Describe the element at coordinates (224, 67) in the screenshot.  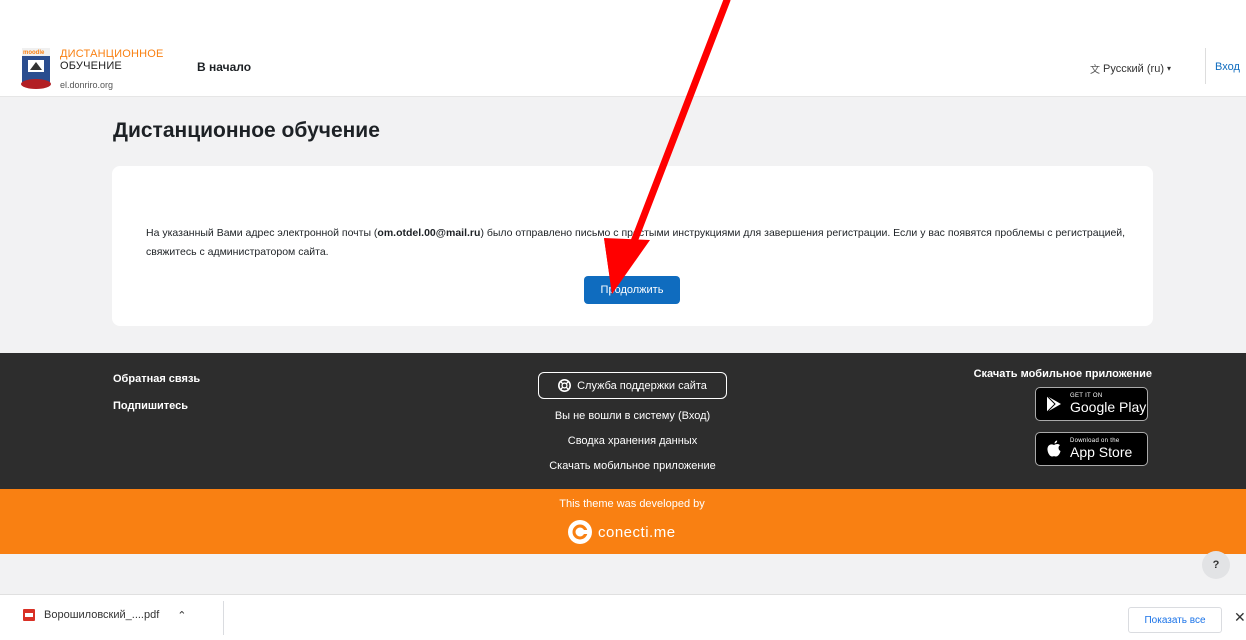
I see `nav-home-link: В начало` at that location.